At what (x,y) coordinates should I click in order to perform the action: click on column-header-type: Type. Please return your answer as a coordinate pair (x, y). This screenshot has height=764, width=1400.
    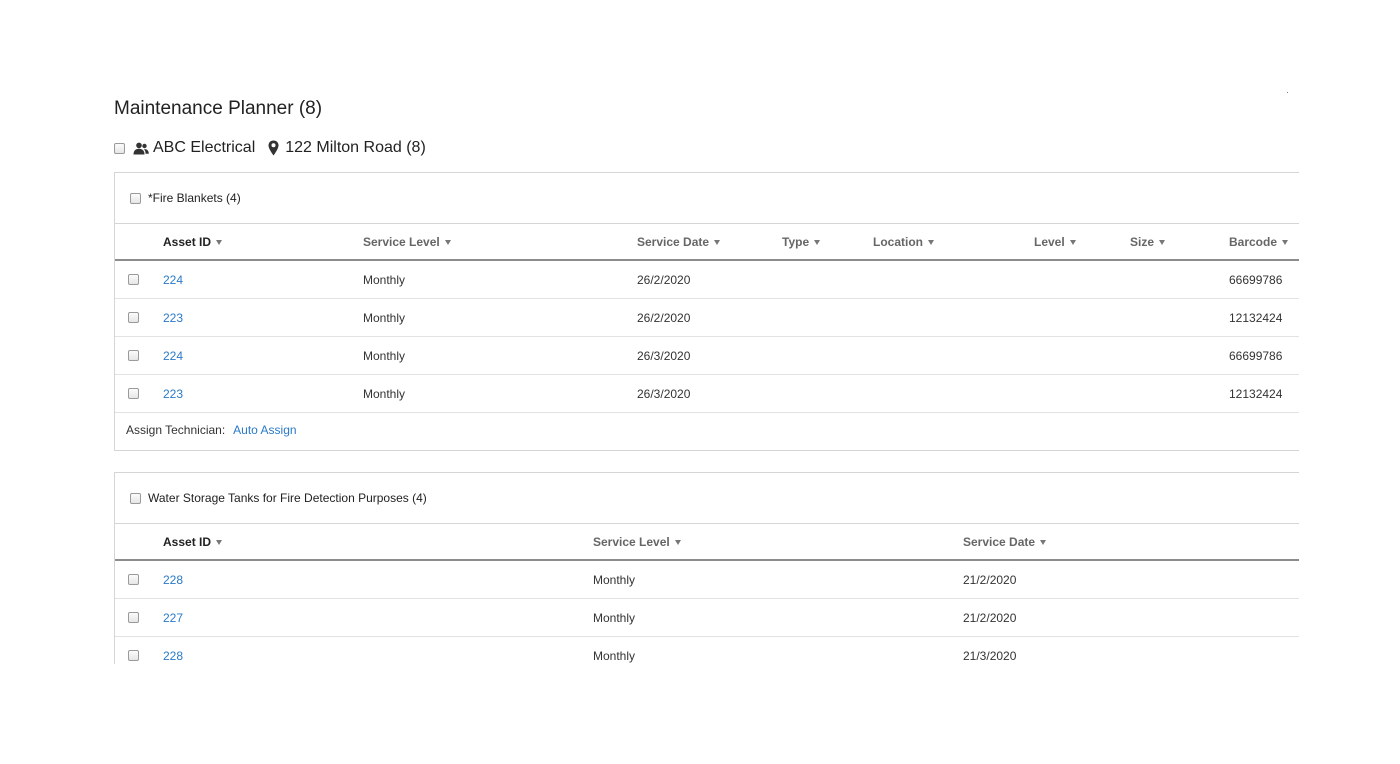
    Looking at the image, I should click on (801, 242).